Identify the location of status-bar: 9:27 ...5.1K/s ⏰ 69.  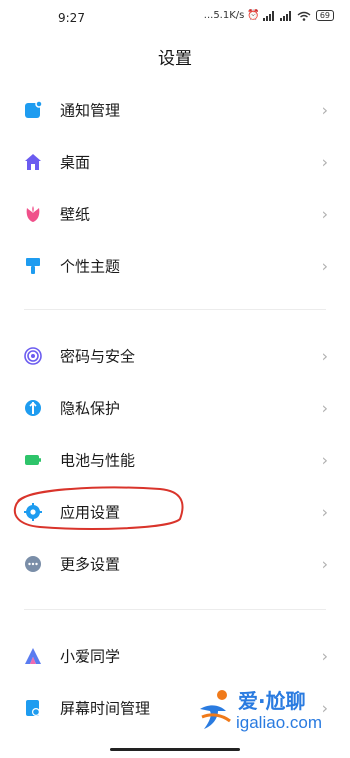
(175, 18).